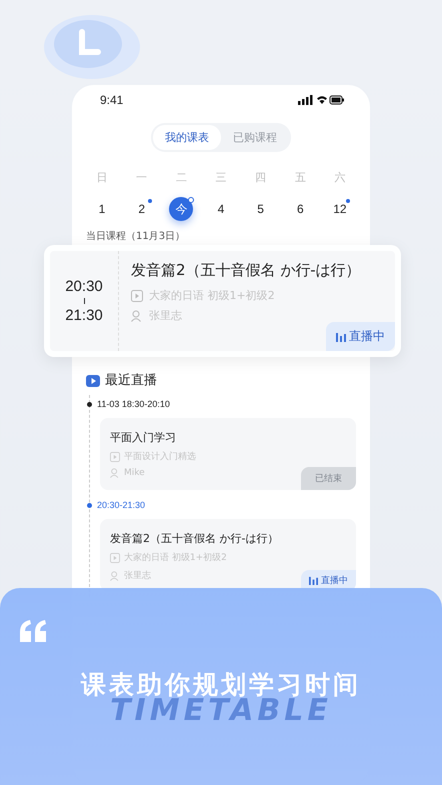 The image size is (442, 785). I want to click on lesson-title: 平面入门学习, so click(143, 437).